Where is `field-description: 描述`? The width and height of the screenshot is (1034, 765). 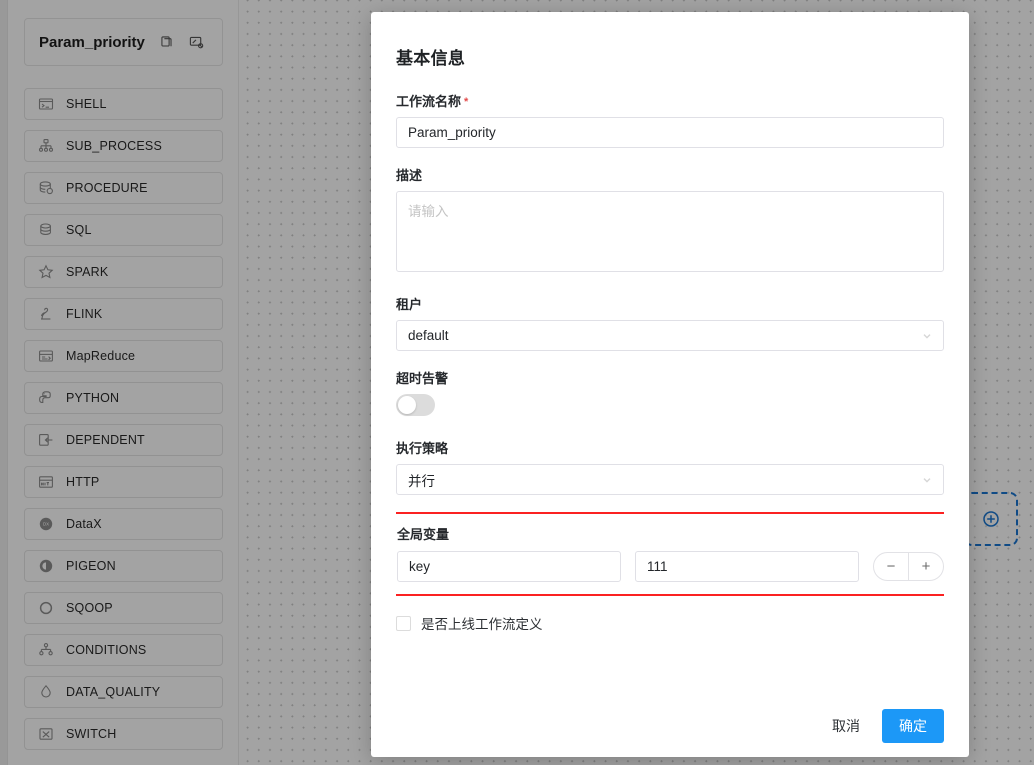 field-description: 描述 is located at coordinates (670, 221).